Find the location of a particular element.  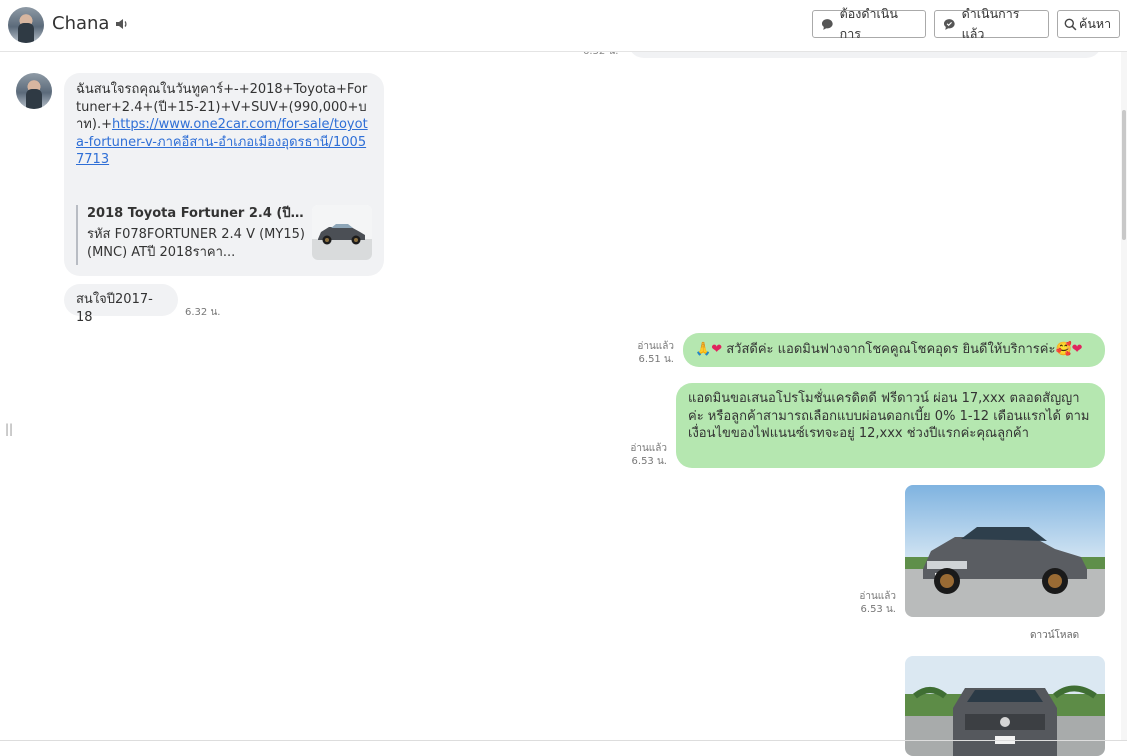

message-time: 6.51 น. is located at coordinates (656, 359).